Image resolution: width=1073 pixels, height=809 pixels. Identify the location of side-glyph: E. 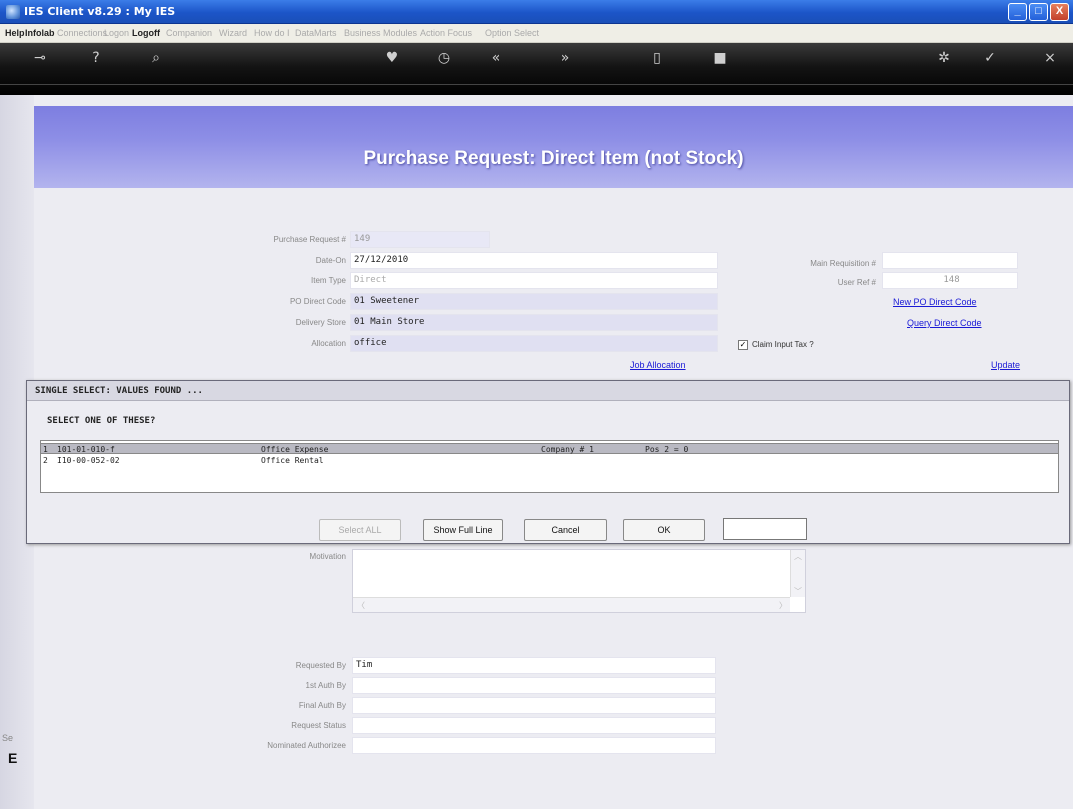
(13, 758).